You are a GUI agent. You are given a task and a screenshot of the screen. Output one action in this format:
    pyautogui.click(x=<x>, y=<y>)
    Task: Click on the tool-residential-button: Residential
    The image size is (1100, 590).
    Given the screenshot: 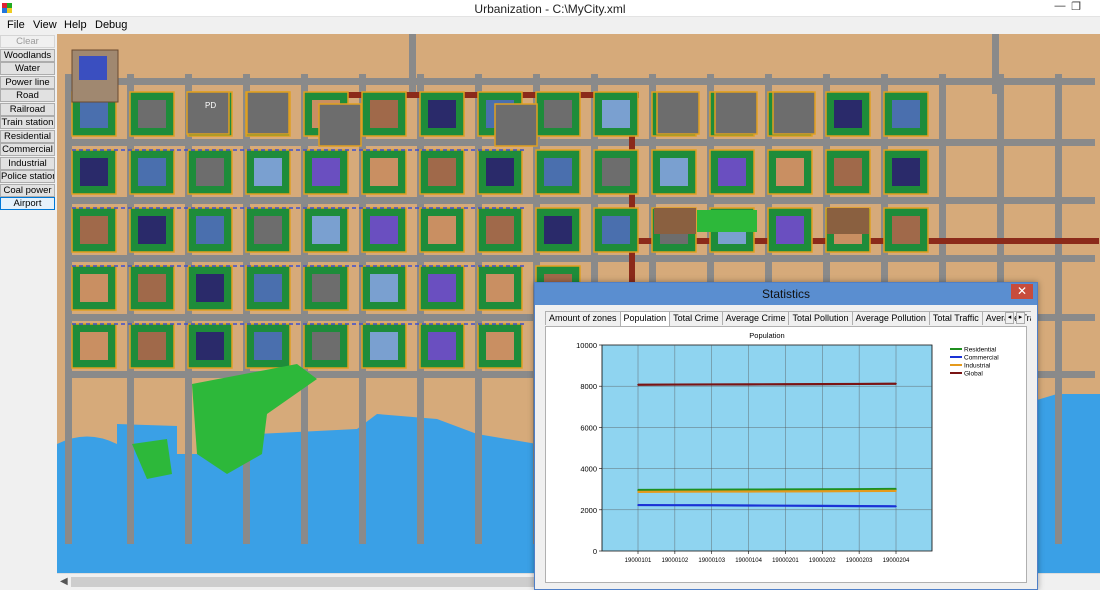 What is the action you would take?
    pyautogui.click(x=27, y=136)
    